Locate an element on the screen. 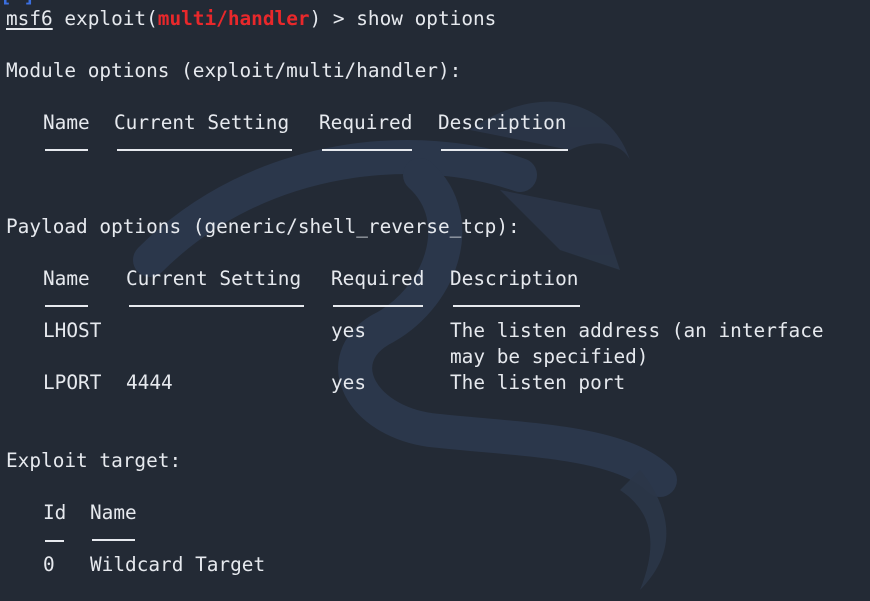 The image size is (870, 601). module-header-required: Required is located at coordinates (366, 122).